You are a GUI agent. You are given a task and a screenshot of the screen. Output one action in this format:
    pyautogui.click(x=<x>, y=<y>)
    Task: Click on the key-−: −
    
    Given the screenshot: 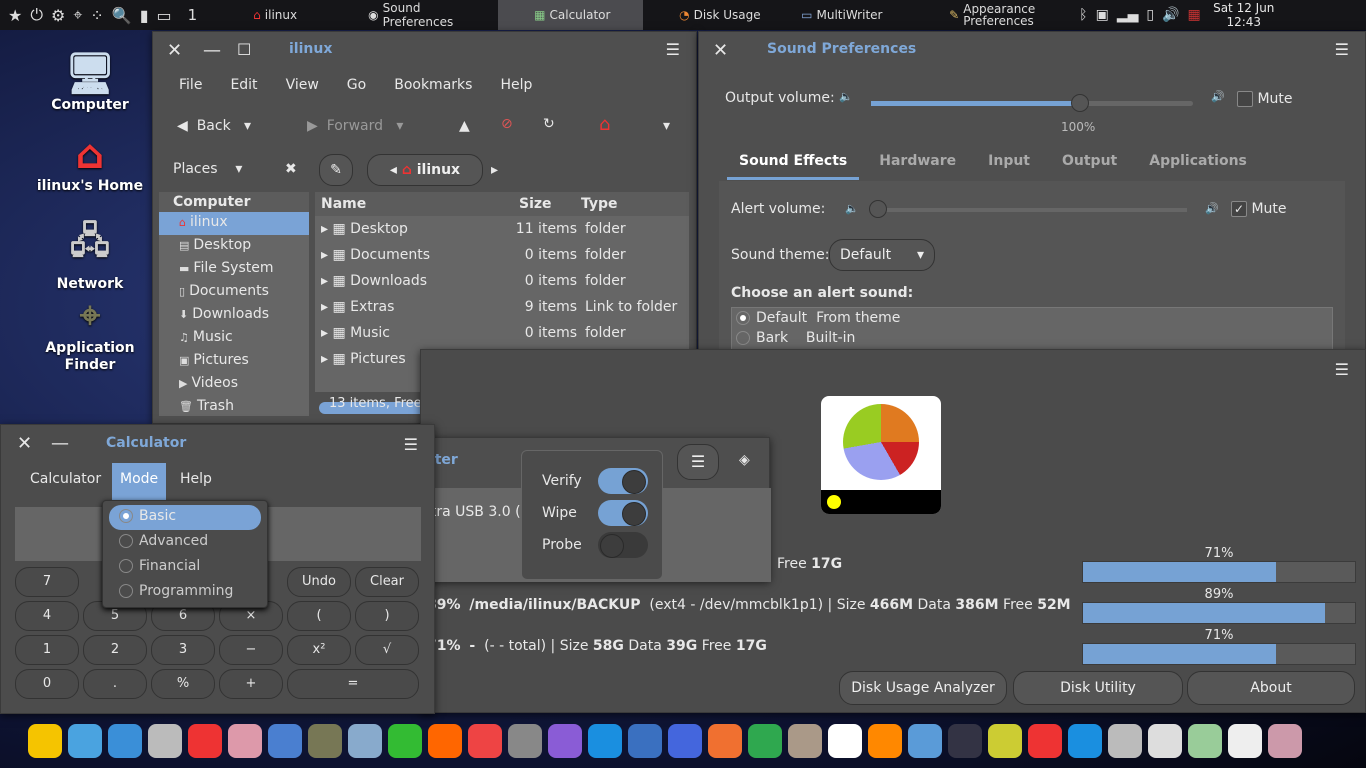 What is the action you would take?
    pyautogui.click(x=251, y=650)
    